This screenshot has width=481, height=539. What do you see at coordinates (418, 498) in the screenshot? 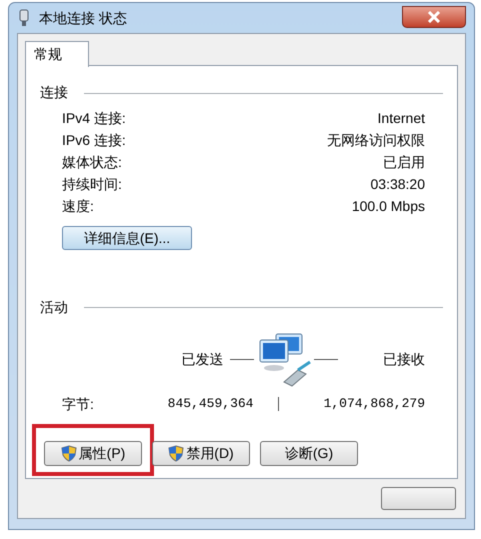
I see `dialog-button` at bounding box center [418, 498].